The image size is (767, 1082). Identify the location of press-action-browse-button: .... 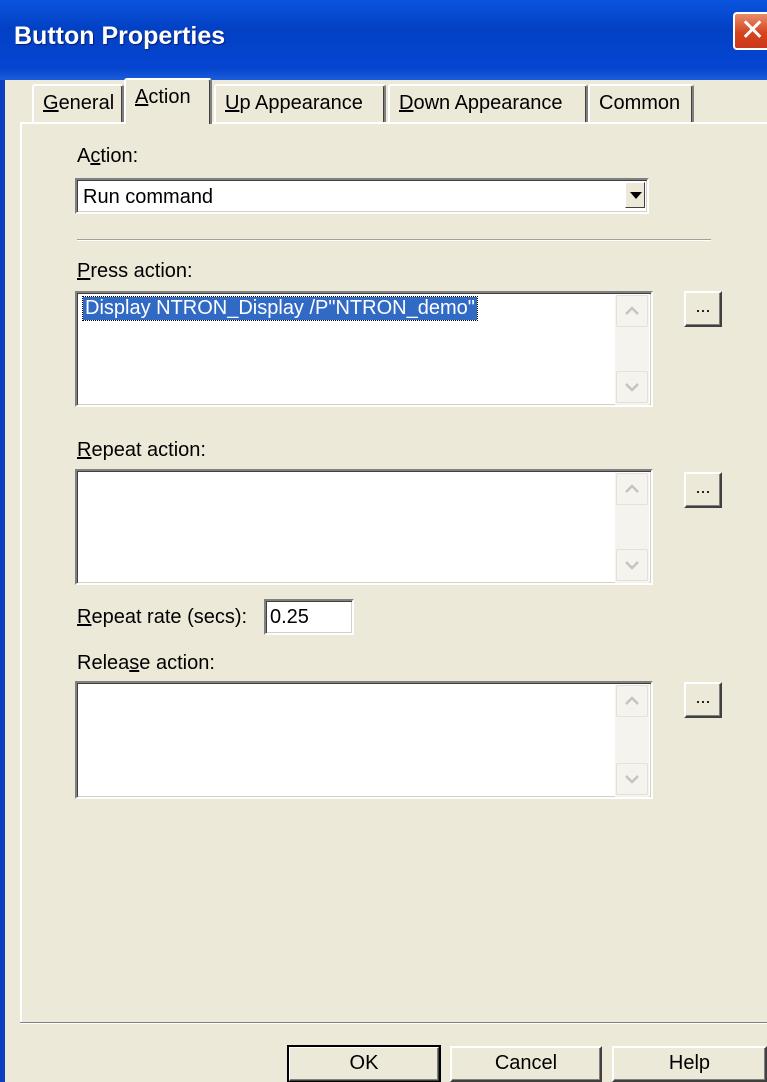
(703, 309).